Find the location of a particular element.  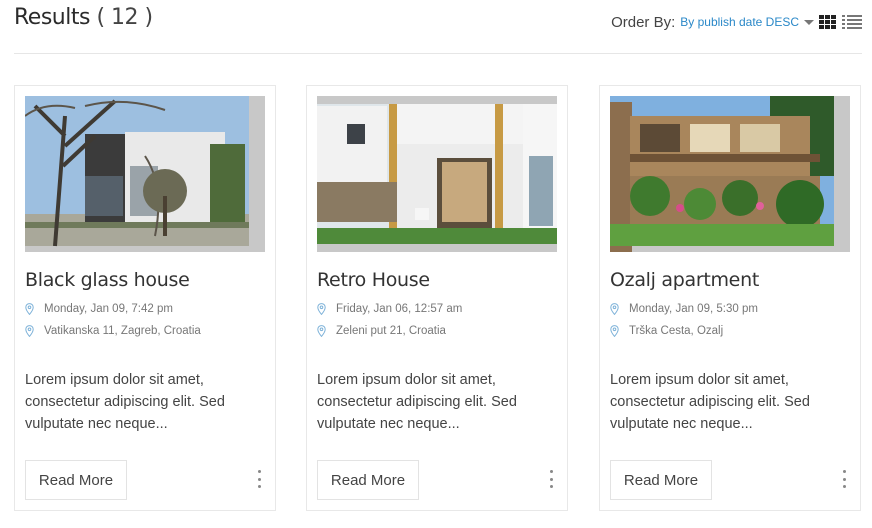

listing-address: Vatikanska 11, Zagreb, Croatia is located at coordinates (113, 331).